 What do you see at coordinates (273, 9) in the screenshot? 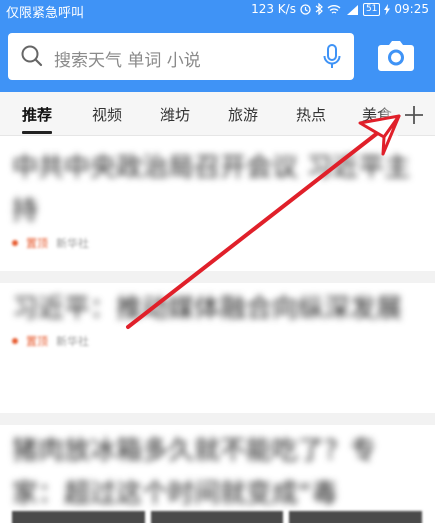
I see `network-speed: 123 K/s` at bounding box center [273, 9].